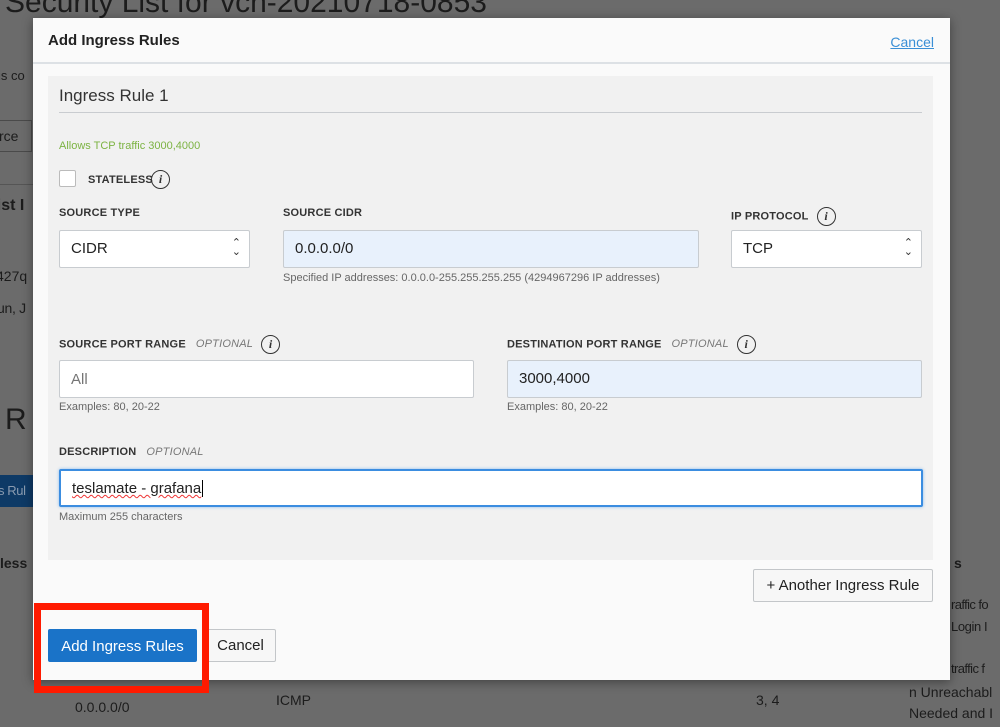 This screenshot has width=1000, height=727. What do you see at coordinates (969, 626) in the screenshot?
I see `bg-text: Login I` at bounding box center [969, 626].